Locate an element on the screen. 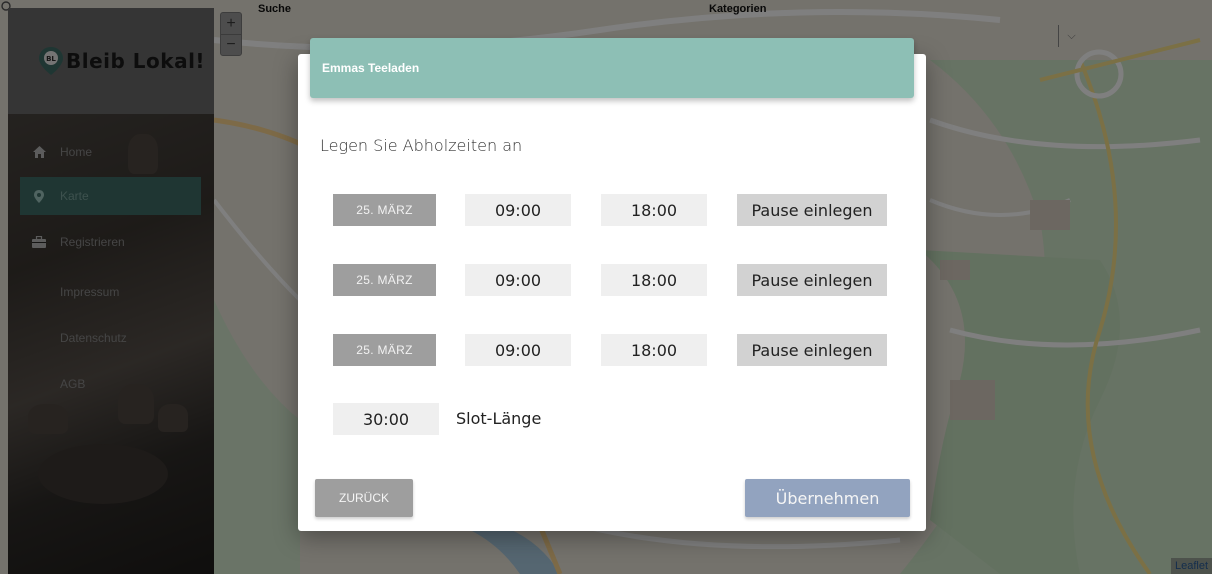 The image size is (1212, 574). slot-length-label: Slot-Länge is located at coordinates (499, 418).